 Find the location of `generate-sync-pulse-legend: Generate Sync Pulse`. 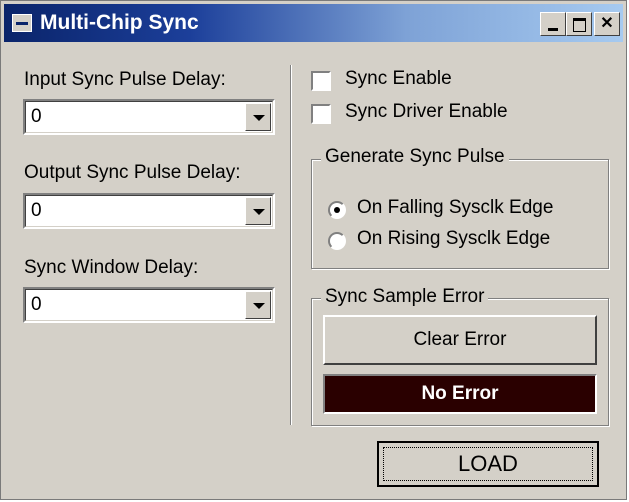

generate-sync-pulse-legend: Generate Sync Pulse is located at coordinates (415, 157).